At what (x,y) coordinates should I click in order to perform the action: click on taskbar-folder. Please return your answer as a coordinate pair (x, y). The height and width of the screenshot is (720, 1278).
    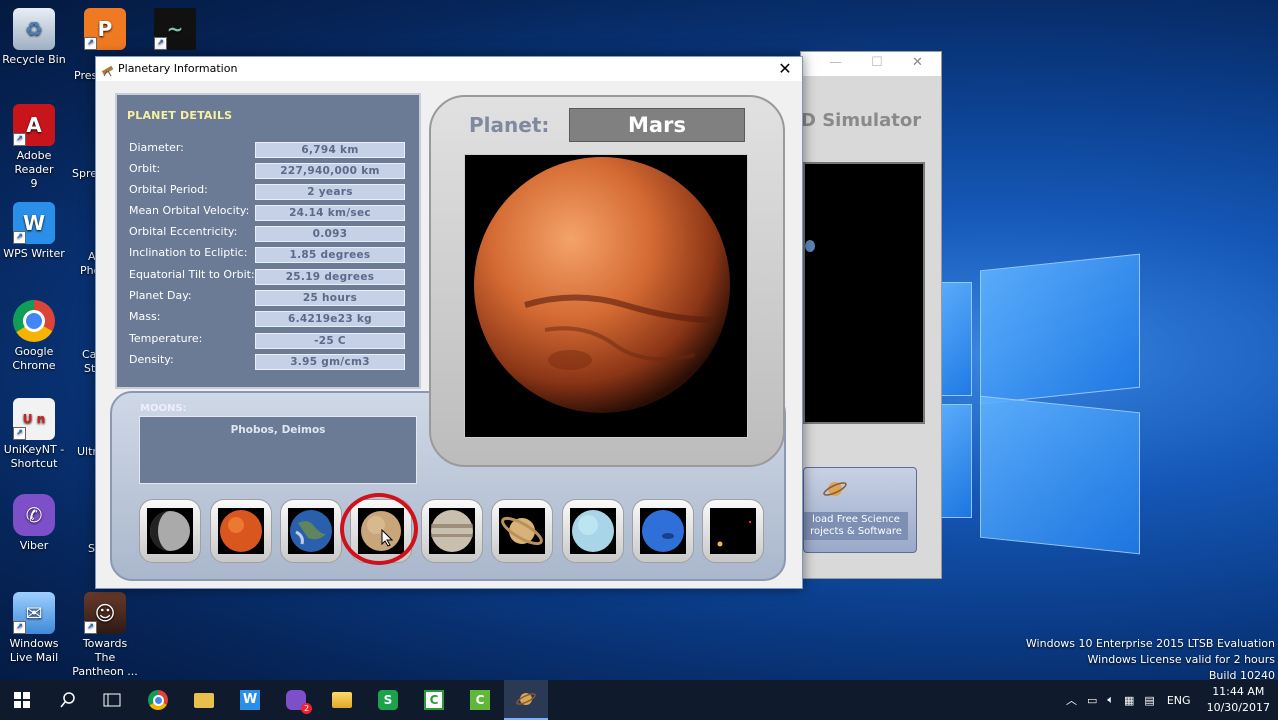
    Looking at the image, I should click on (204, 700).